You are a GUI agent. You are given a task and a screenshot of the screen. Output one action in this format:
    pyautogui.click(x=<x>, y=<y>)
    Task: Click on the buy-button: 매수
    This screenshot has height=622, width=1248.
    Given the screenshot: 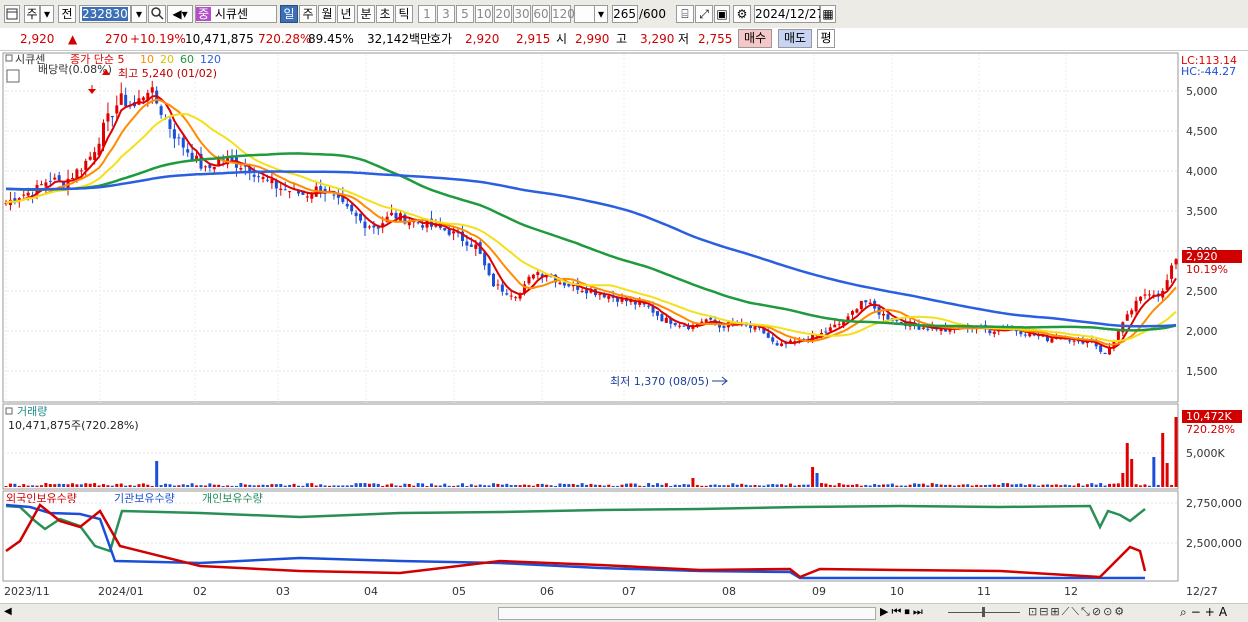 What is the action you would take?
    pyautogui.click(x=755, y=38)
    